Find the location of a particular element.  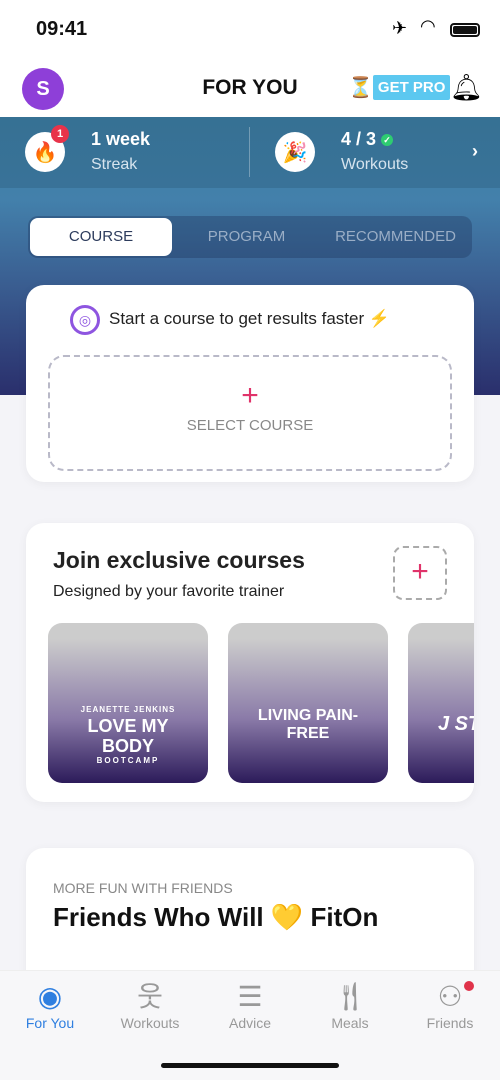

course-thumbnail: J STA is located at coordinates (441, 703).